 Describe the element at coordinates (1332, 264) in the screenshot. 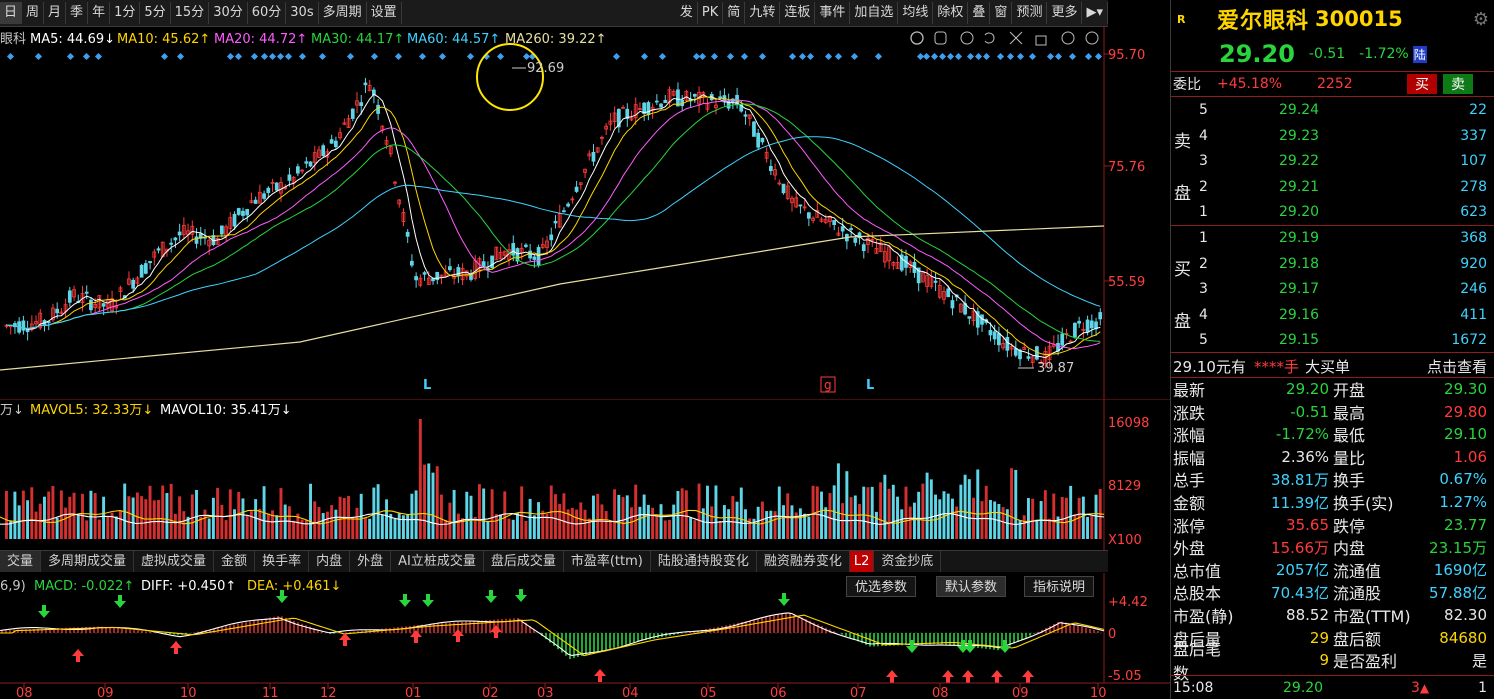

I see `order-book-row: 2 29.18 920` at that location.